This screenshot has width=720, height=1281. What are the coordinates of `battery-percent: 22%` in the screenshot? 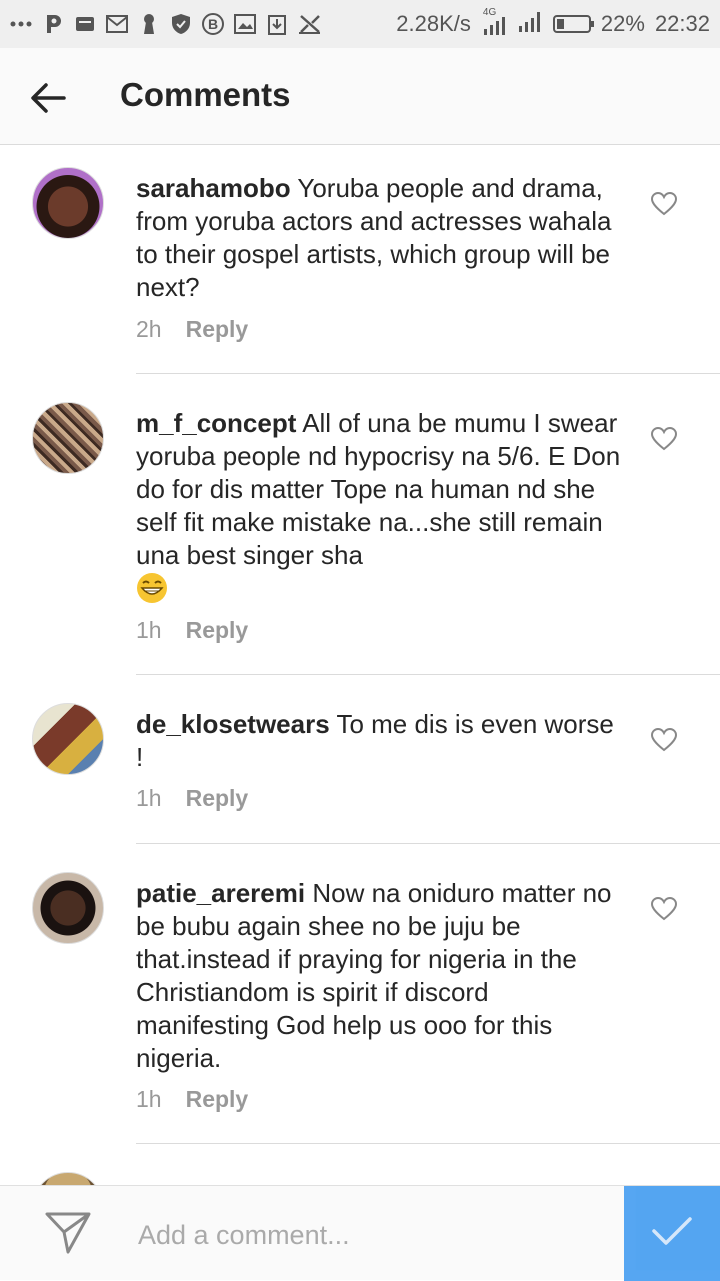 It's located at (622, 23).